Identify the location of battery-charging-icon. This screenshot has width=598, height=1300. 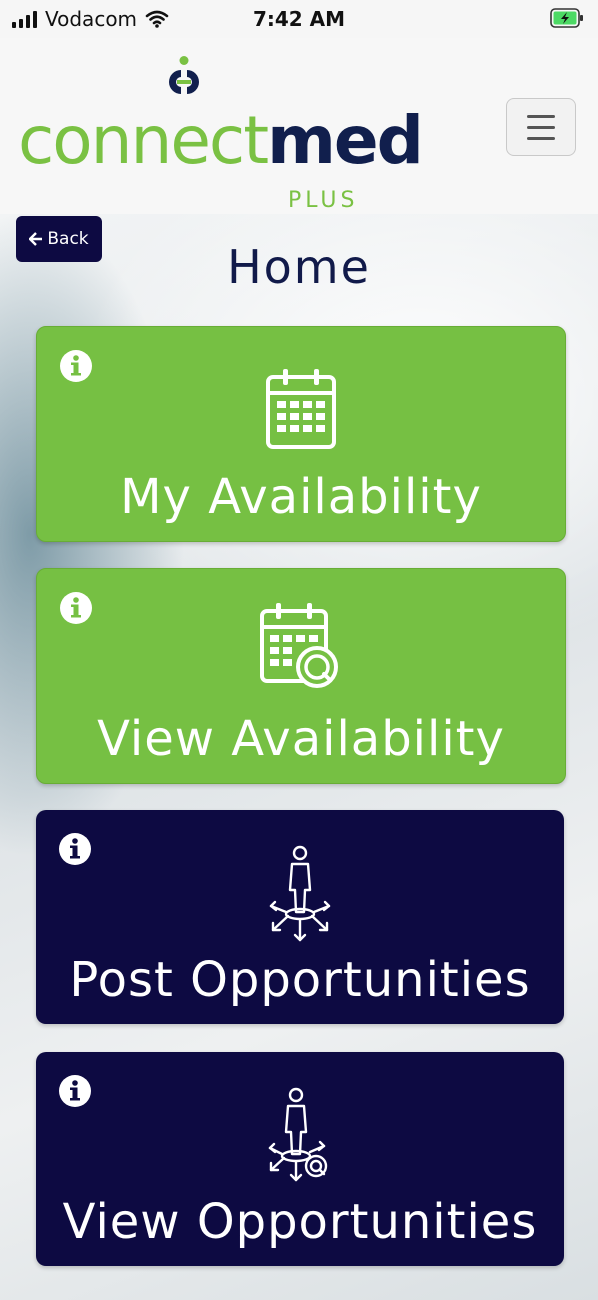
(567, 20).